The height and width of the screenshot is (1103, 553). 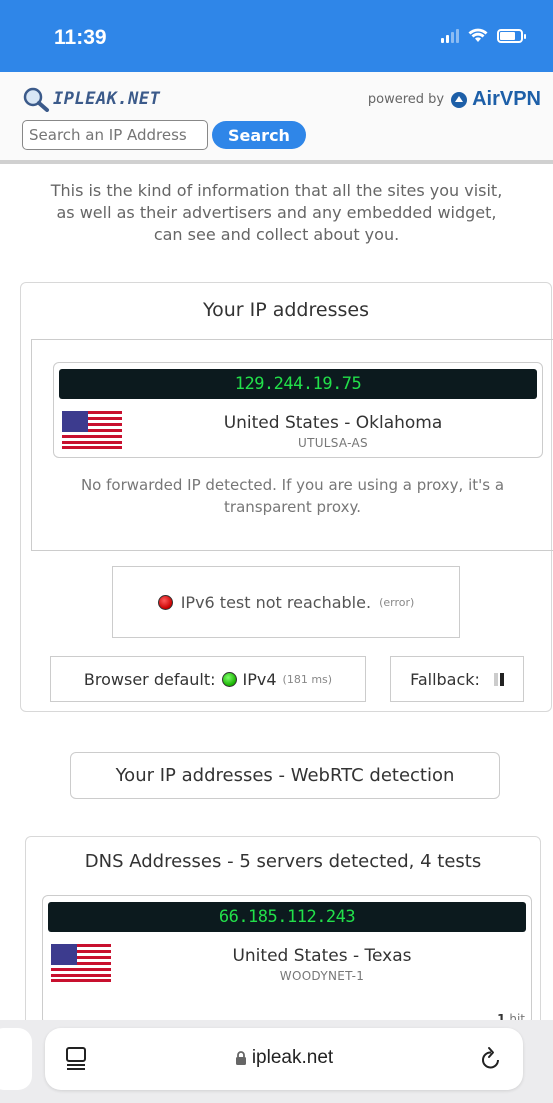 I want to click on browser-toolbar: ipleak.net, so click(x=276, y=1061).